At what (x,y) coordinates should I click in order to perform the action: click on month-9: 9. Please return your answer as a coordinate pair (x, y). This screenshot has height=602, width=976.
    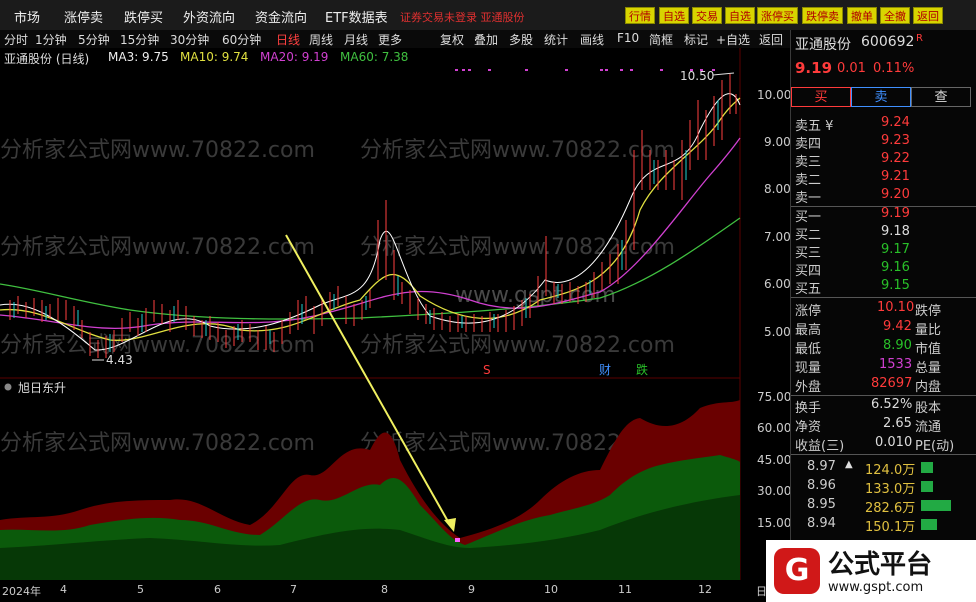
    Looking at the image, I should click on (471, 589).